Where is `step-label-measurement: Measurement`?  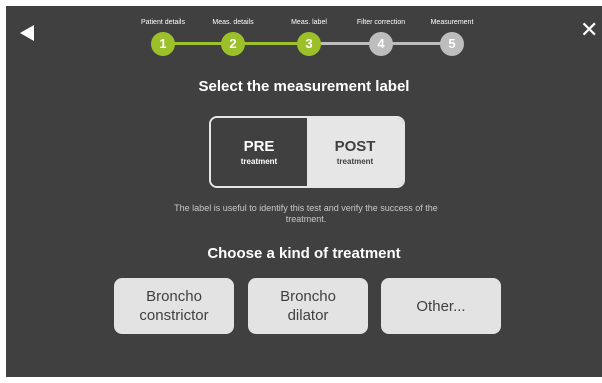
step-label-measurement: Measurement is located at coordinates (452, 22).